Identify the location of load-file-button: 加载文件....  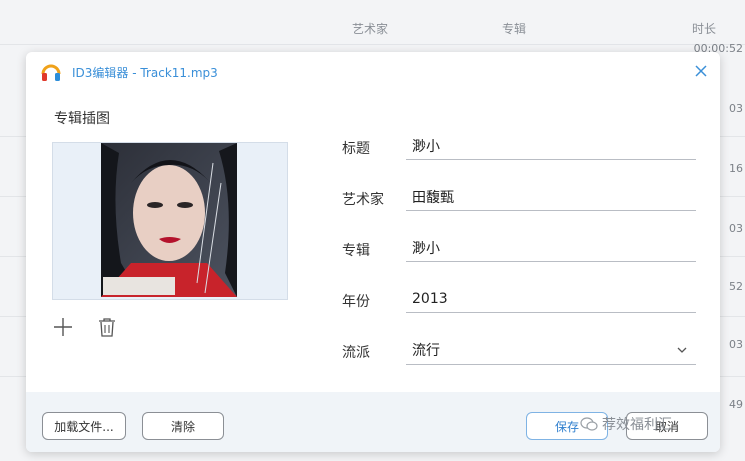
(84, 426).